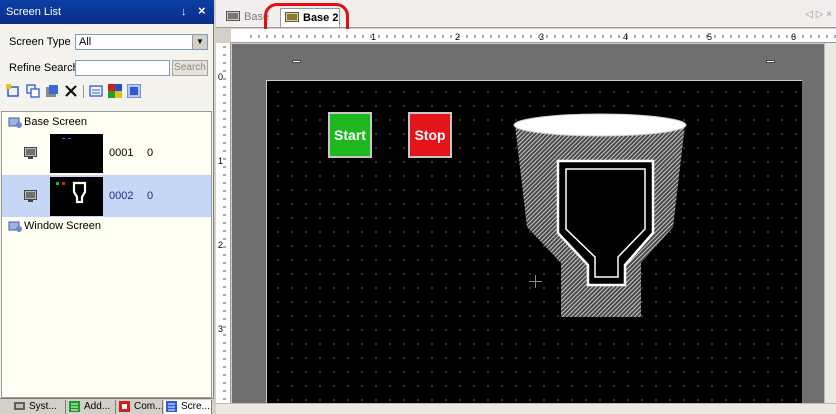 The height and width of the screenshot is (414, 836). Describe the element at coordinates (15, 122) in the screenshot. I see `base-screen-group-icon` at that location.